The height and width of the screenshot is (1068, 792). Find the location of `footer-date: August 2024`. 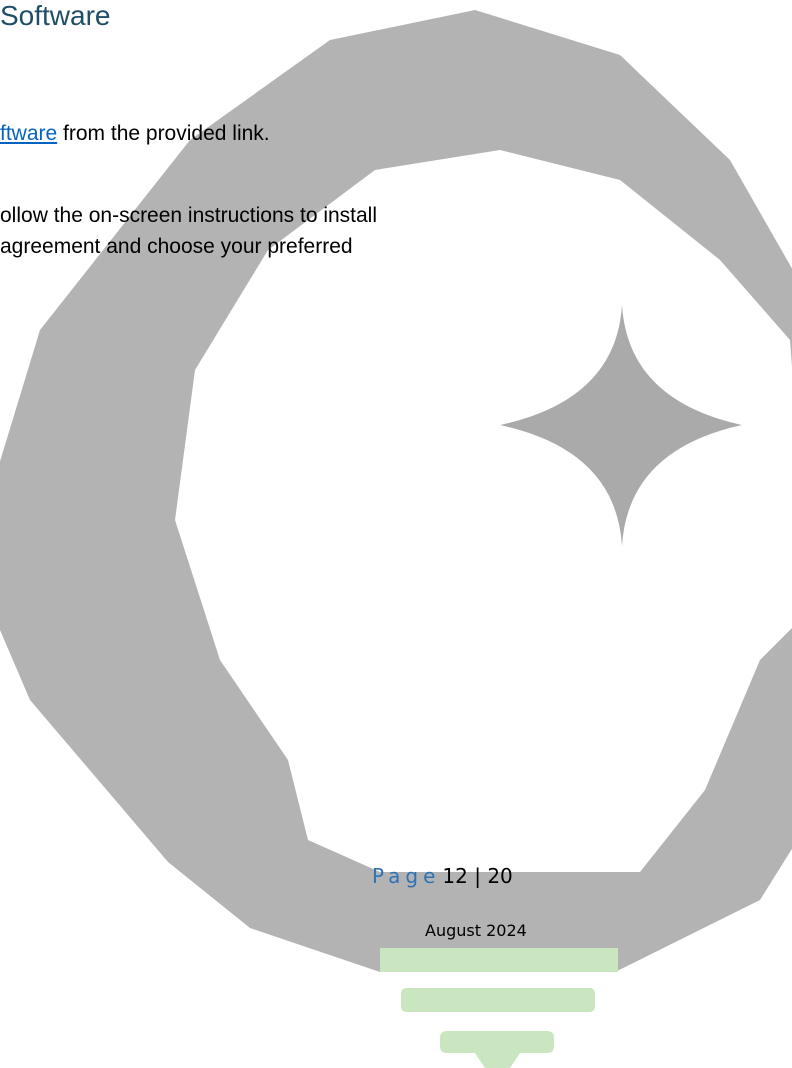

footer-date: August 2024 is located at coordinates (476, 930).